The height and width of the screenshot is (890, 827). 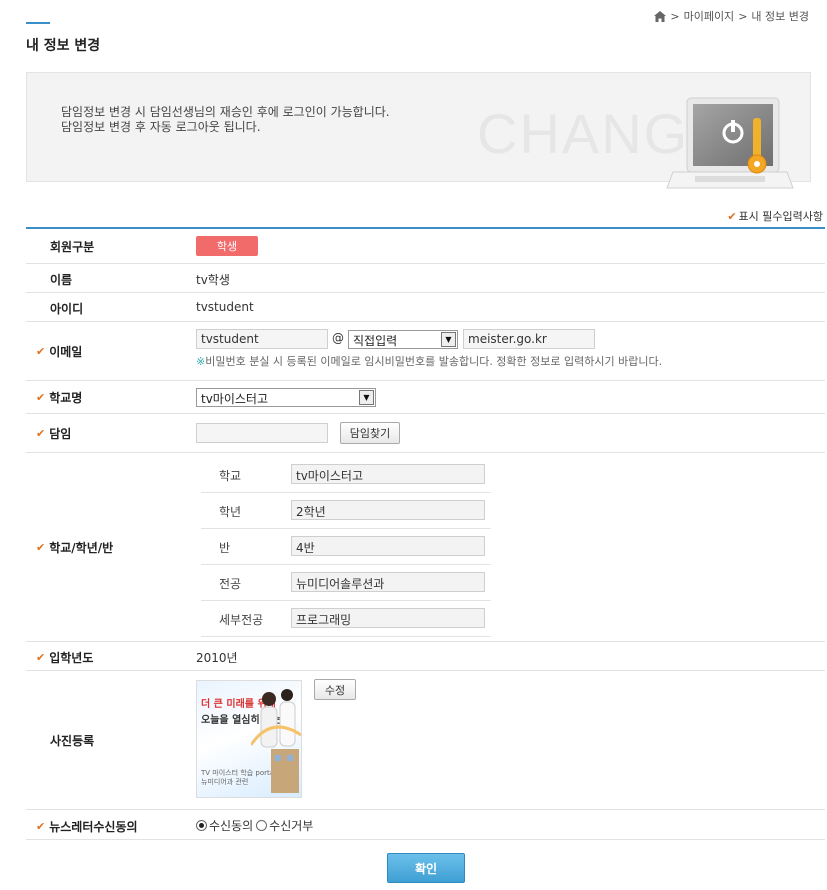 I want to click on newsletter-label-group: ✔ 뉴스레터수신동의, so click(x=87, y=826).